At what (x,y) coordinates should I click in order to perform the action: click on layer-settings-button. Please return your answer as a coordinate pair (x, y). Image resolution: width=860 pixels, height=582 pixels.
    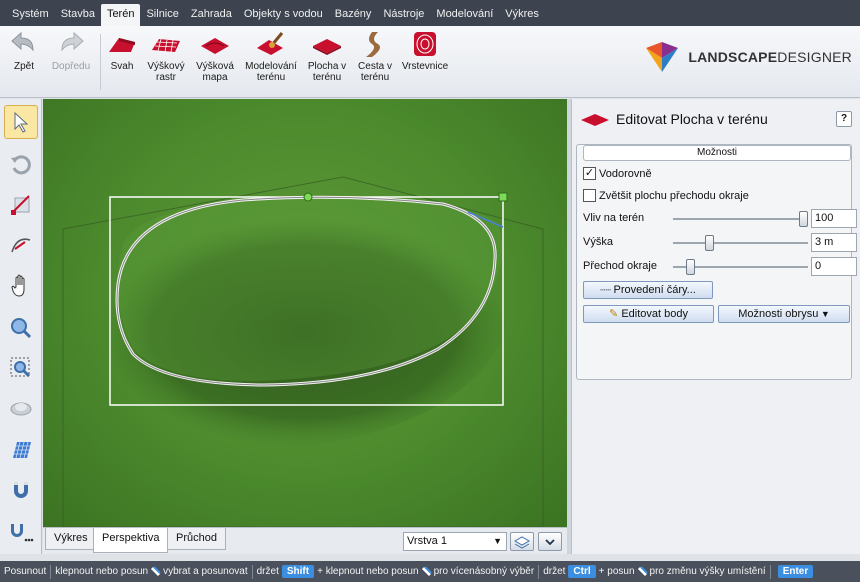
    Looking at the image, I should click on (522, 541).